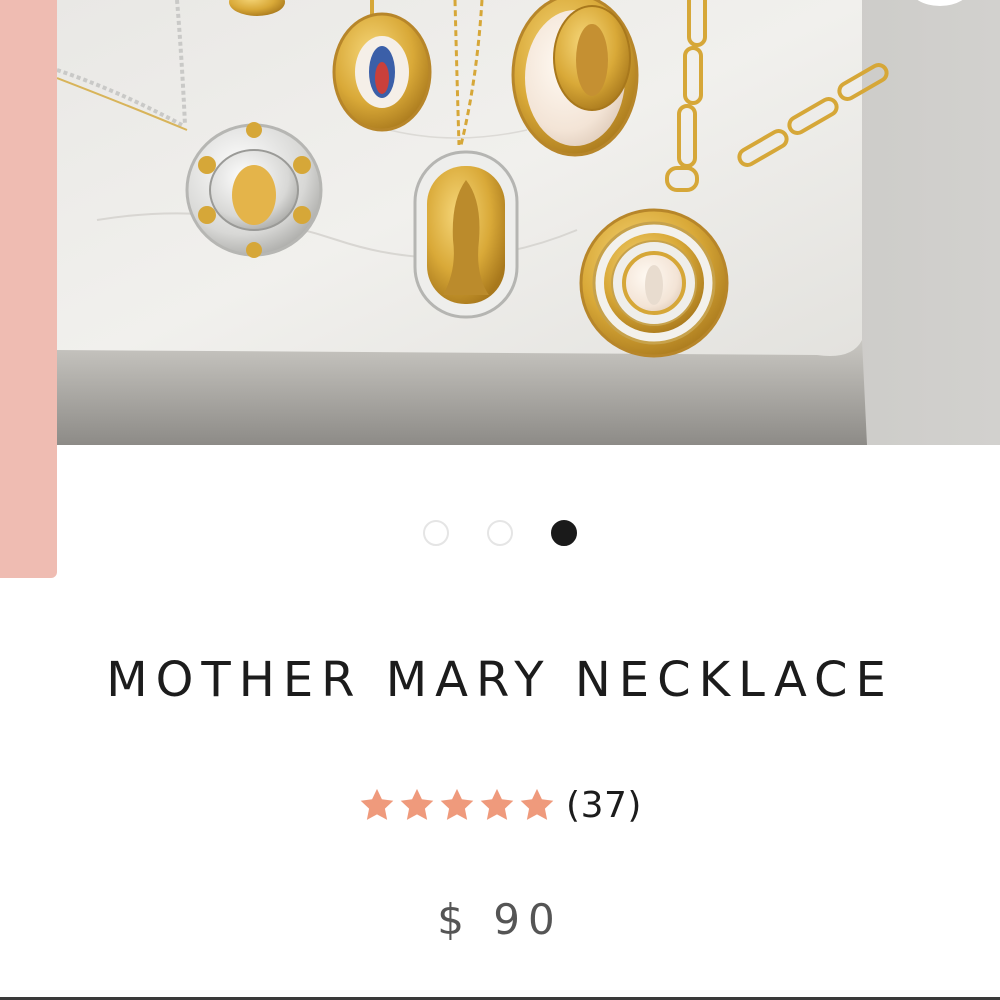 This screenshot has width=1000, height=1000. What do you see at coordinates (564, 533) in the screenshot?
I see `carousel-dot-3-active` at bounding box center [564, 533].